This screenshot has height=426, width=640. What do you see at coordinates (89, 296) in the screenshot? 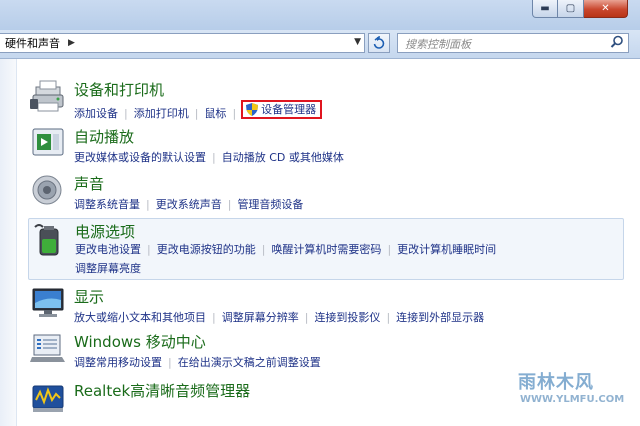
I see `category-title: 显示` at bounding box center [89, 296].